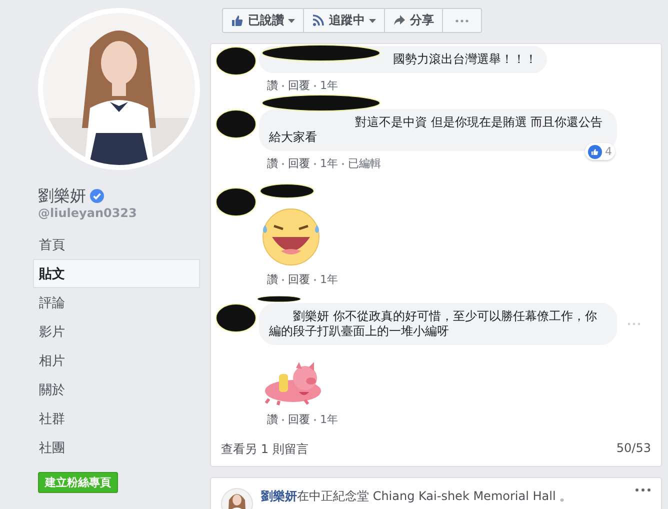  Describe the element at coordinates (116, 389) in the screenshot. I see `nav-item: 關於` at that location.